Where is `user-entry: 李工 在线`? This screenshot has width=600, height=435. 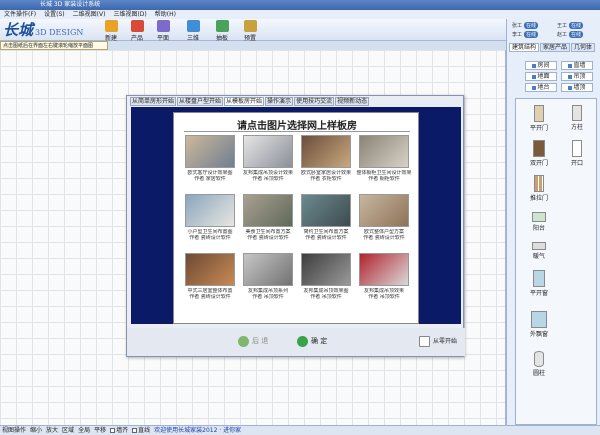 user-entry: 李工 在线 is located at coordinates (525, 34).